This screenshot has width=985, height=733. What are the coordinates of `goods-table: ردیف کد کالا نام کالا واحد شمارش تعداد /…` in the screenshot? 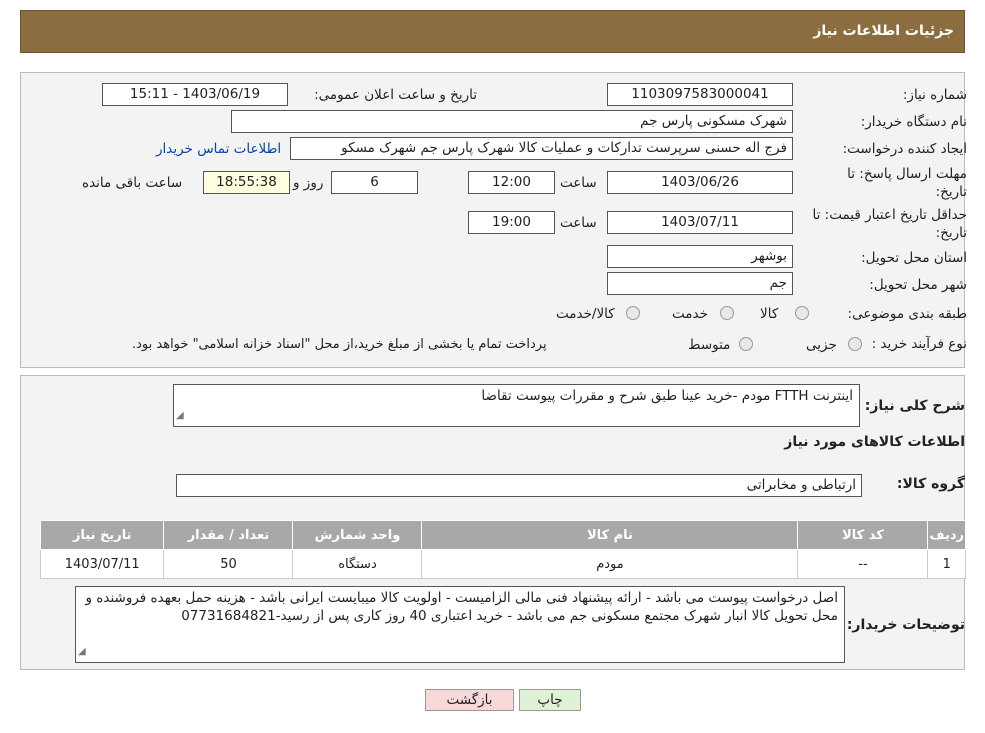 It's located at (502, 549).